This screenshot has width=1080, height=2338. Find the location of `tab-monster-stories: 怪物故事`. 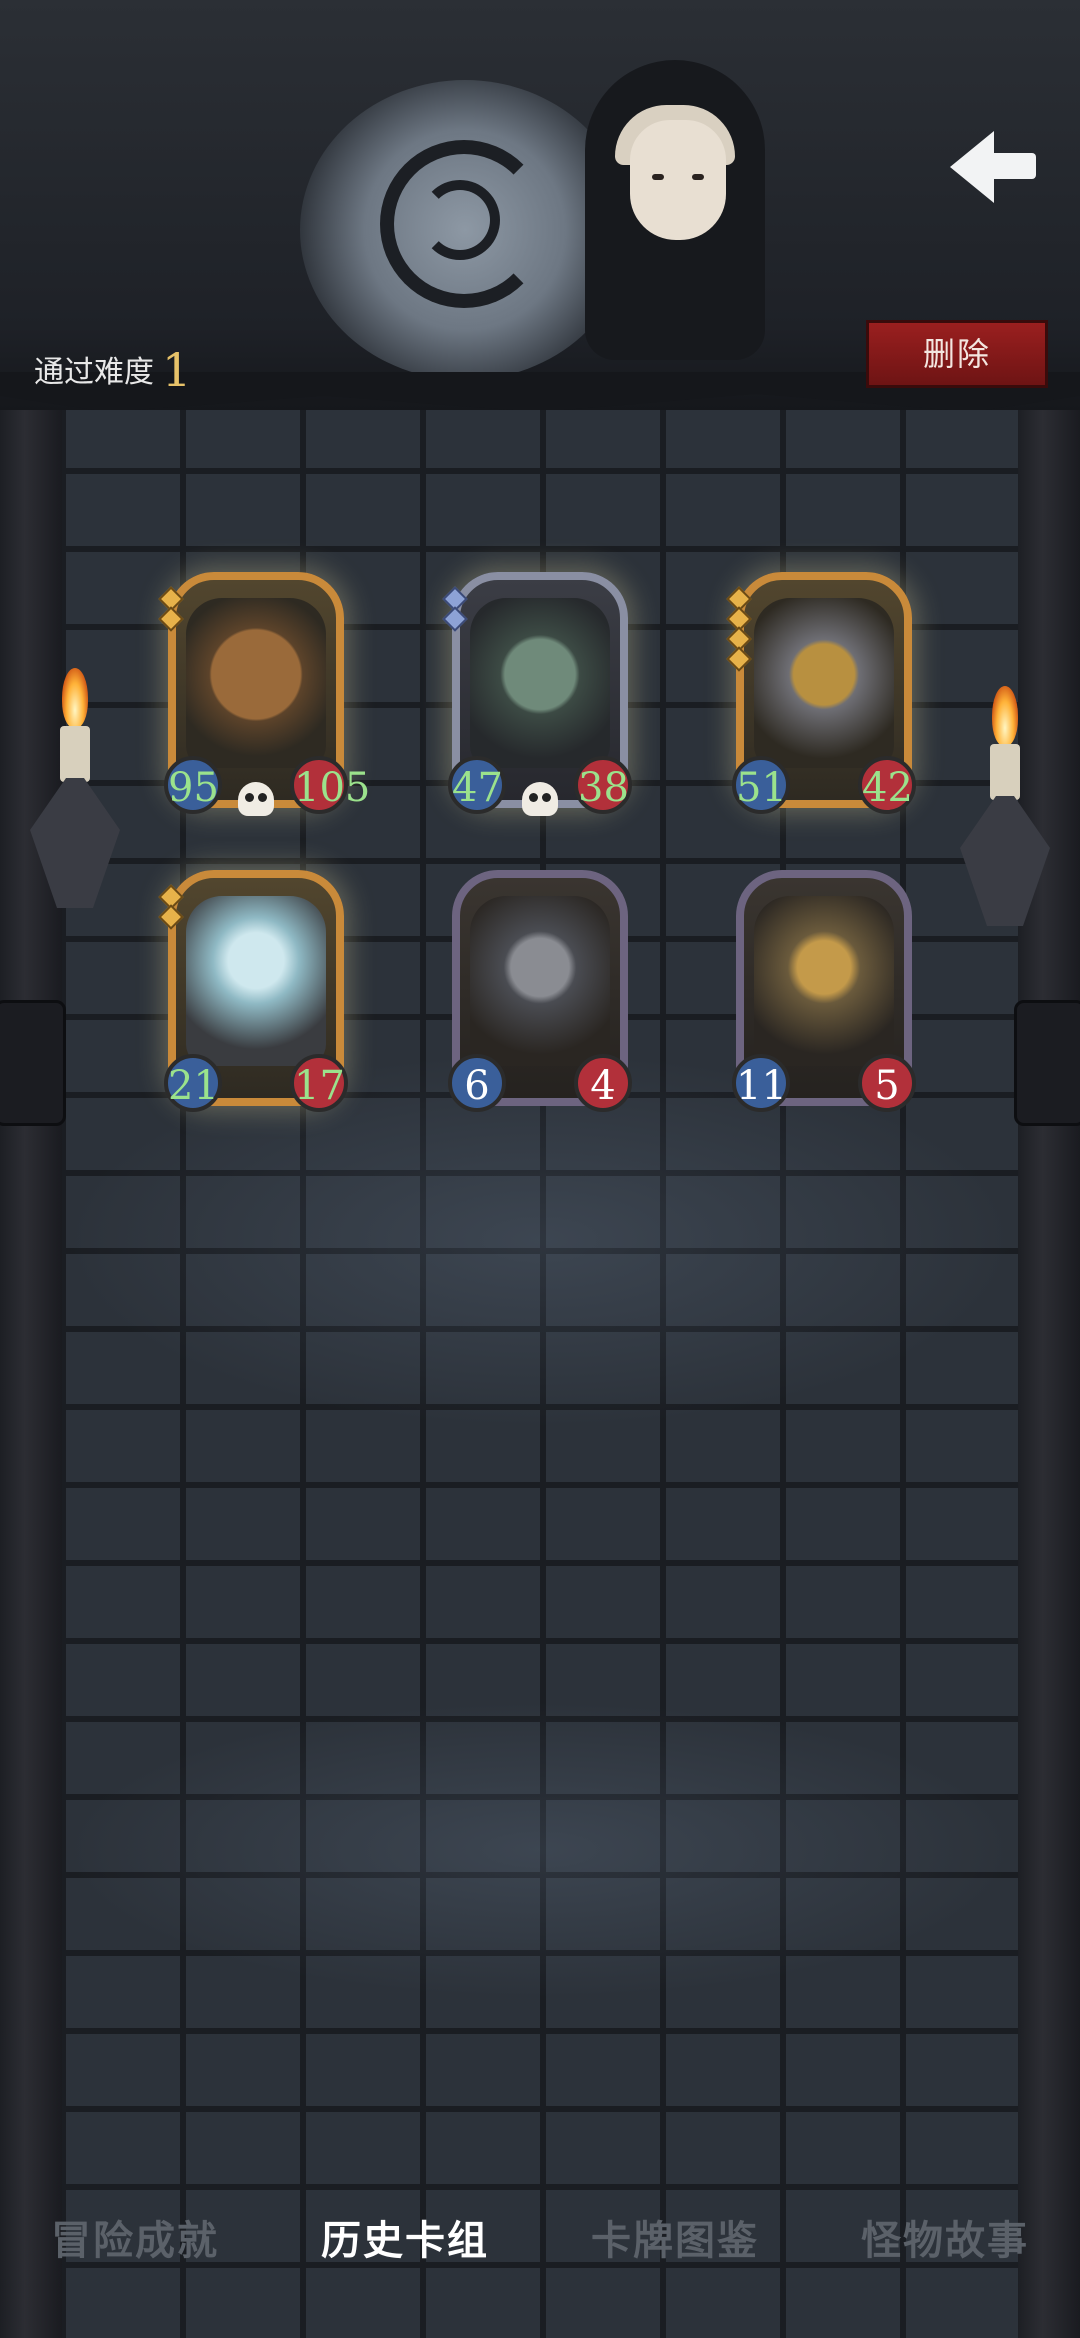

tab-monster-stories: 怪物故事 is located at coordinates (945, 2237).